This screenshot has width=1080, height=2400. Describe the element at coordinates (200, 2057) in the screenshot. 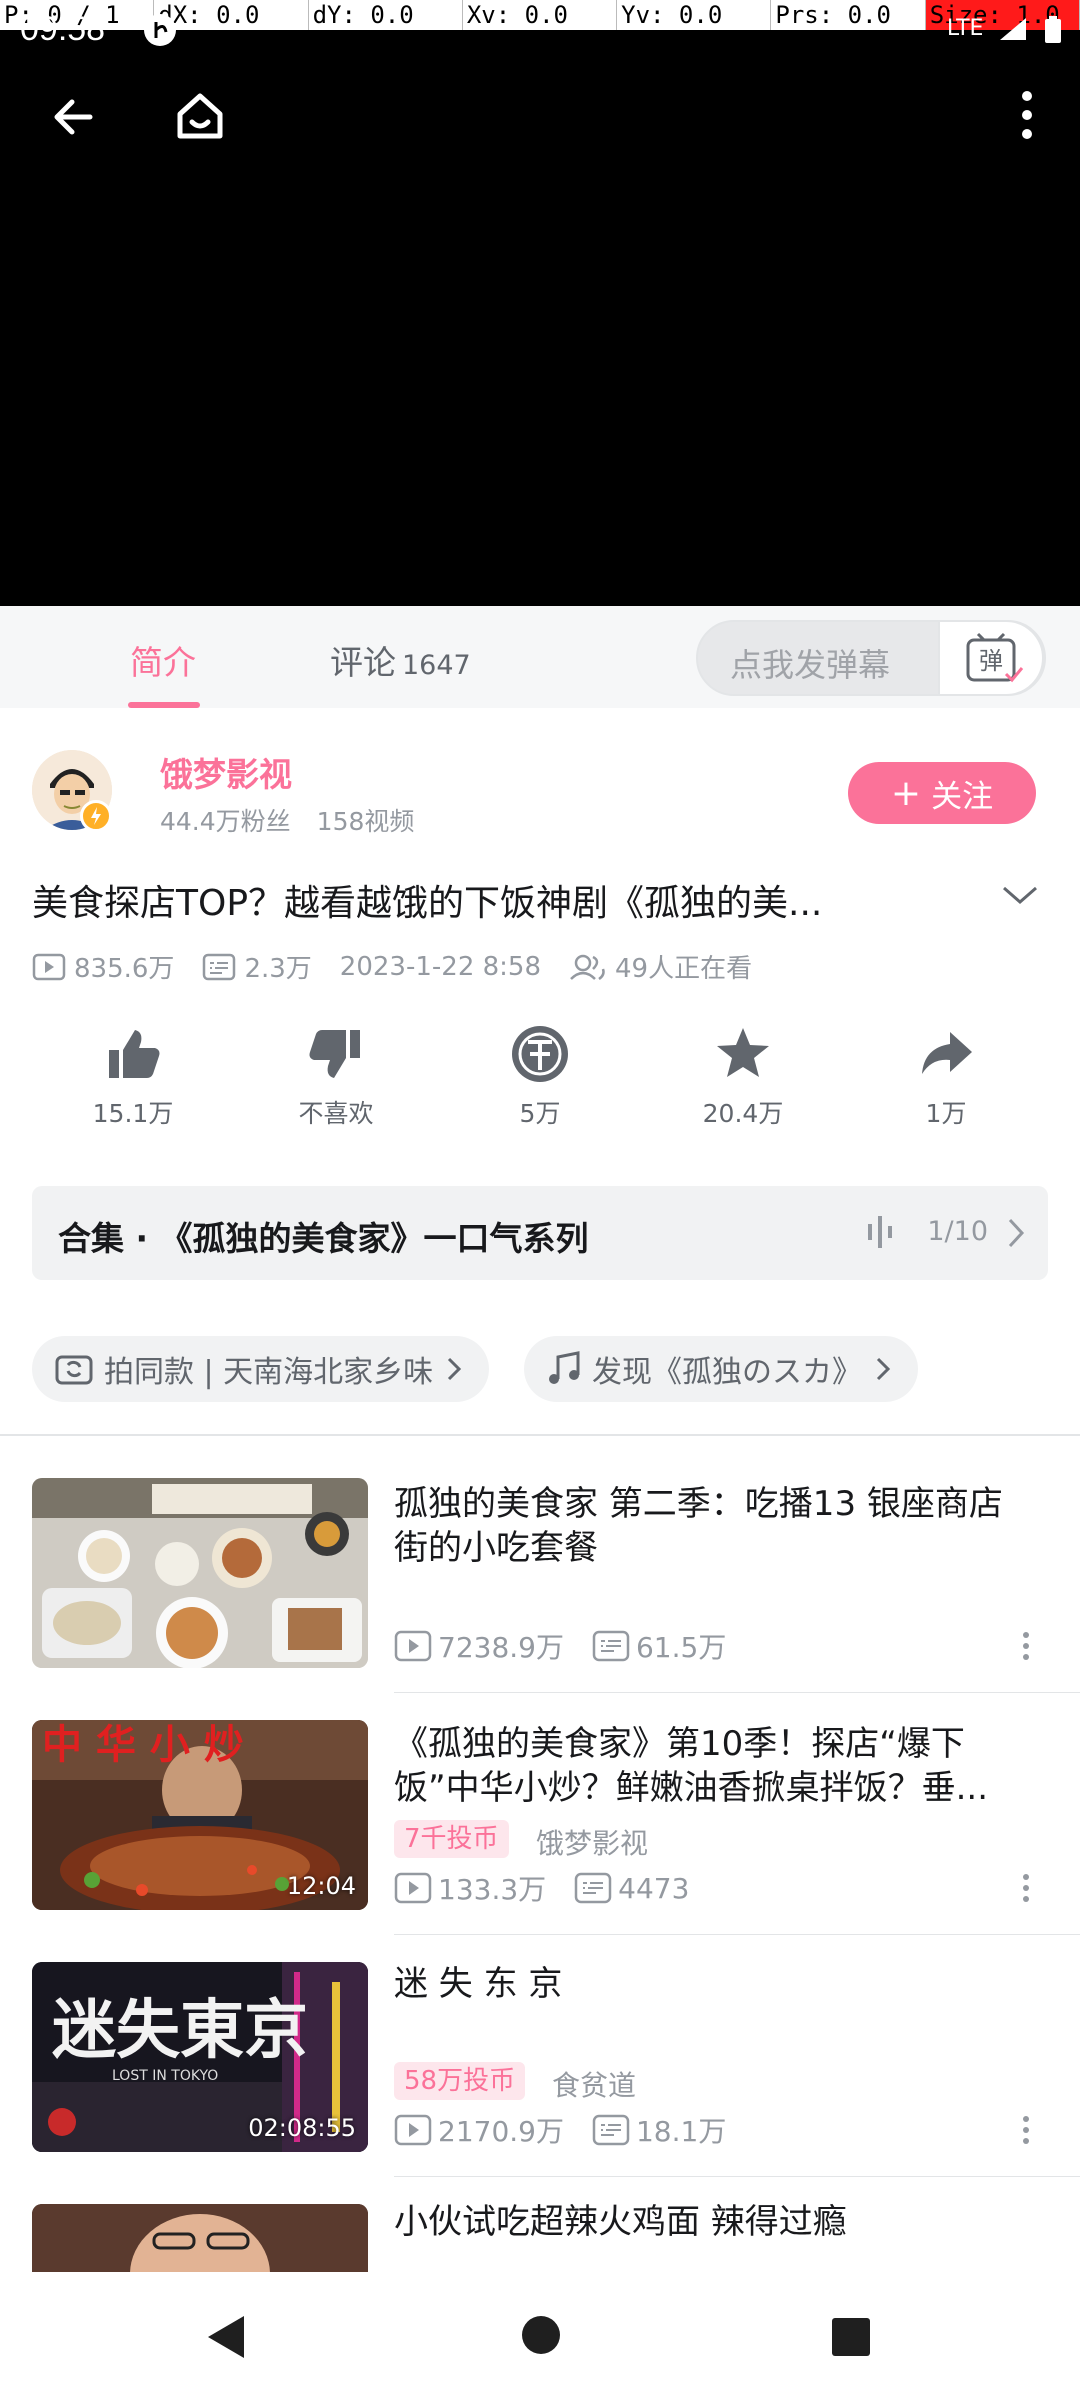

I see `video-thumbnail: 迷失東京 LOST IN TOKYO 02:08:55` at that location.